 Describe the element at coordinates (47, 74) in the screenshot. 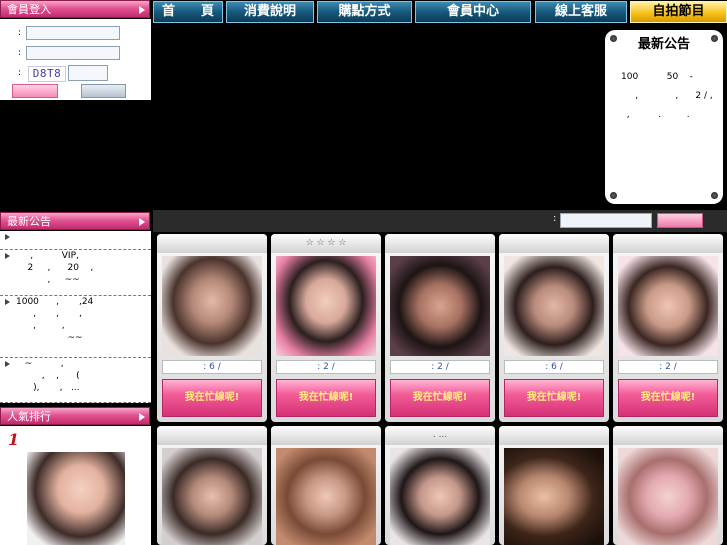

I see `captcha-image: D8T8` at that location.